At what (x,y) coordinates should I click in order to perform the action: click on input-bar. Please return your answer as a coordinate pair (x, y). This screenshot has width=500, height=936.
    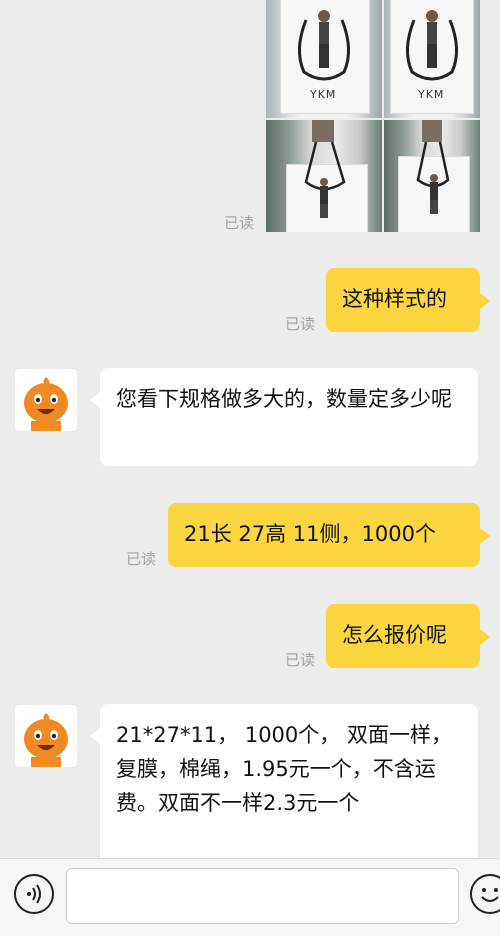
    Looking at the image, I should click on (250, 897).